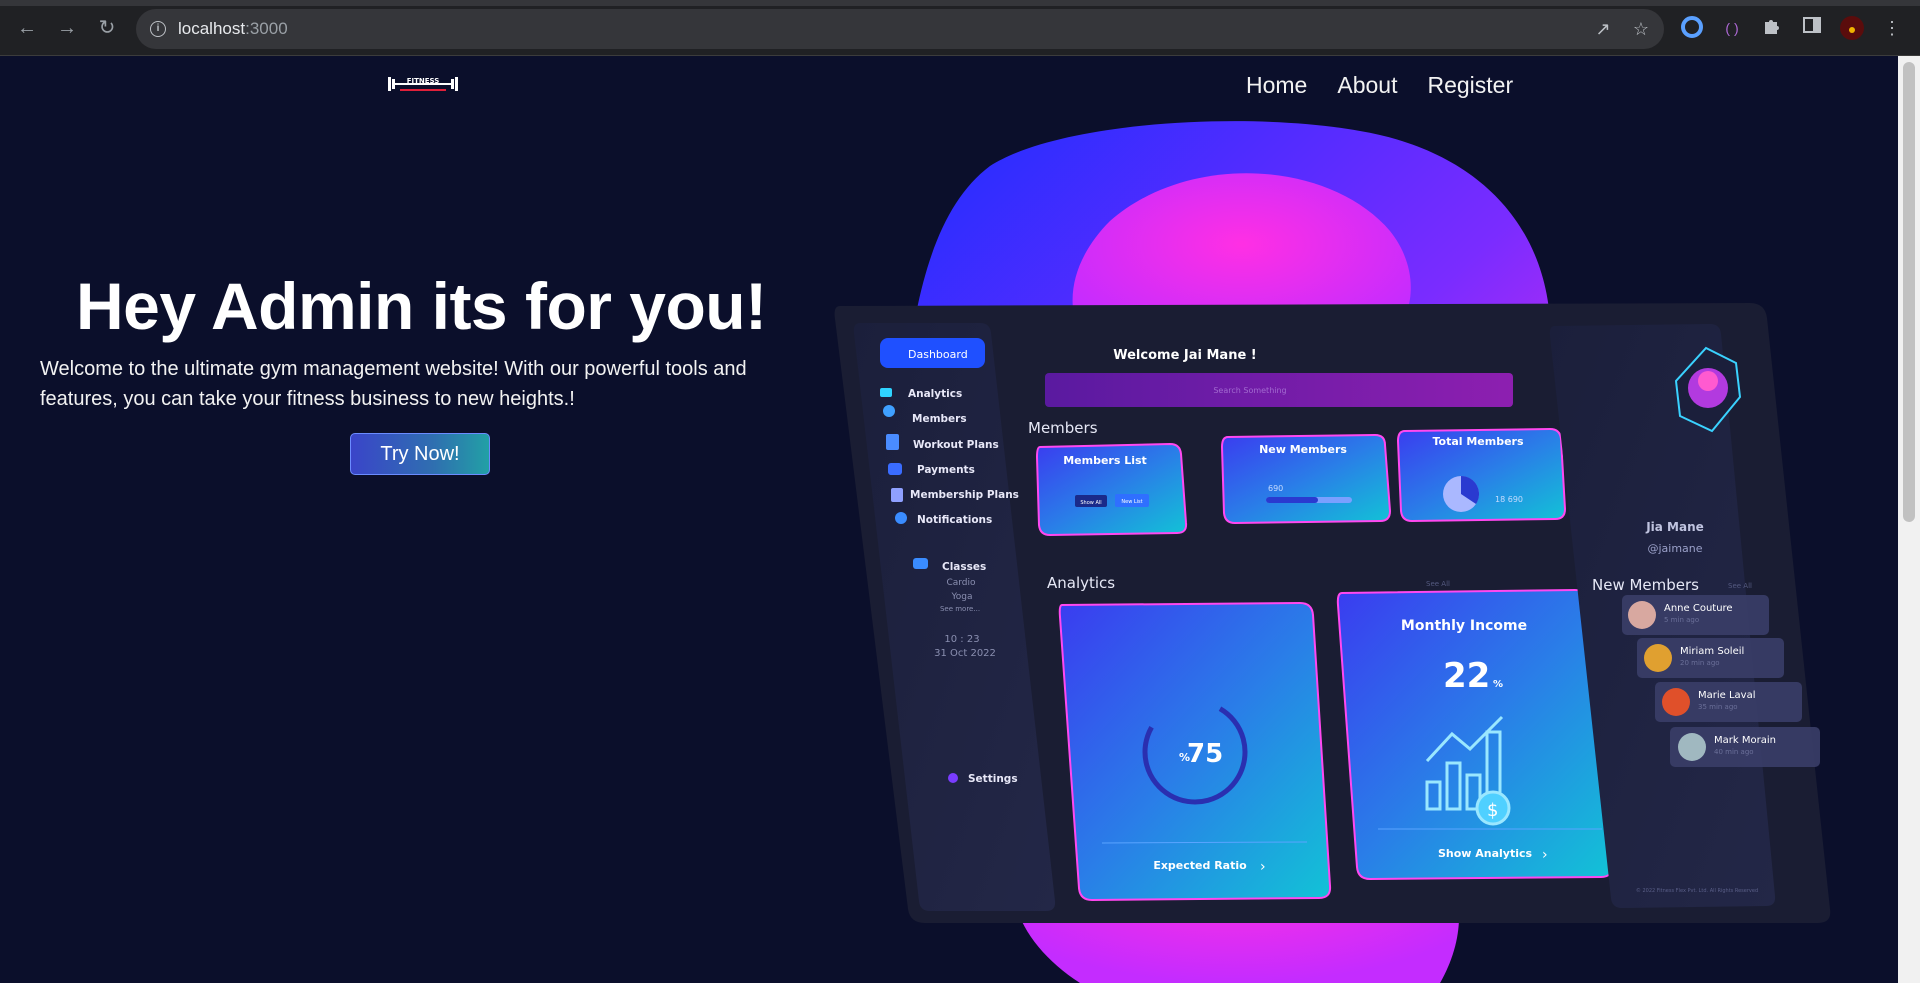  What do you see at coordinates (1205, 754) in the screenshot?
I see `expected-ratio-value: 75` at bounding box center [1205, 754].